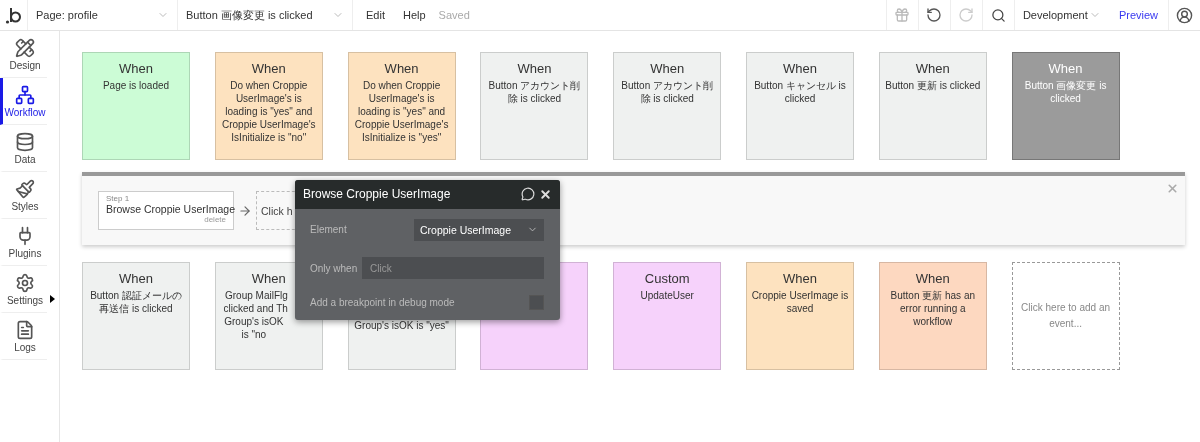 The width and height of the screenshot is (1200, 442). Describe the element at coordinates (454, 15) in the screenshot. I see `save-status: Saved` at that location.